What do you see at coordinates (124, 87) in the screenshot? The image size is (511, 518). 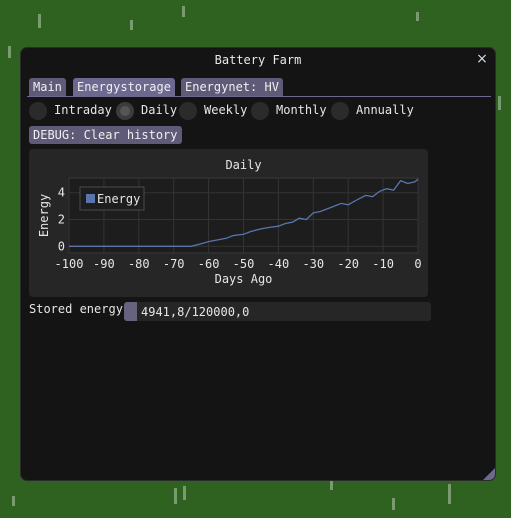 I see `tab-energystorage: Energystorage` at bounding box center [124, 87].